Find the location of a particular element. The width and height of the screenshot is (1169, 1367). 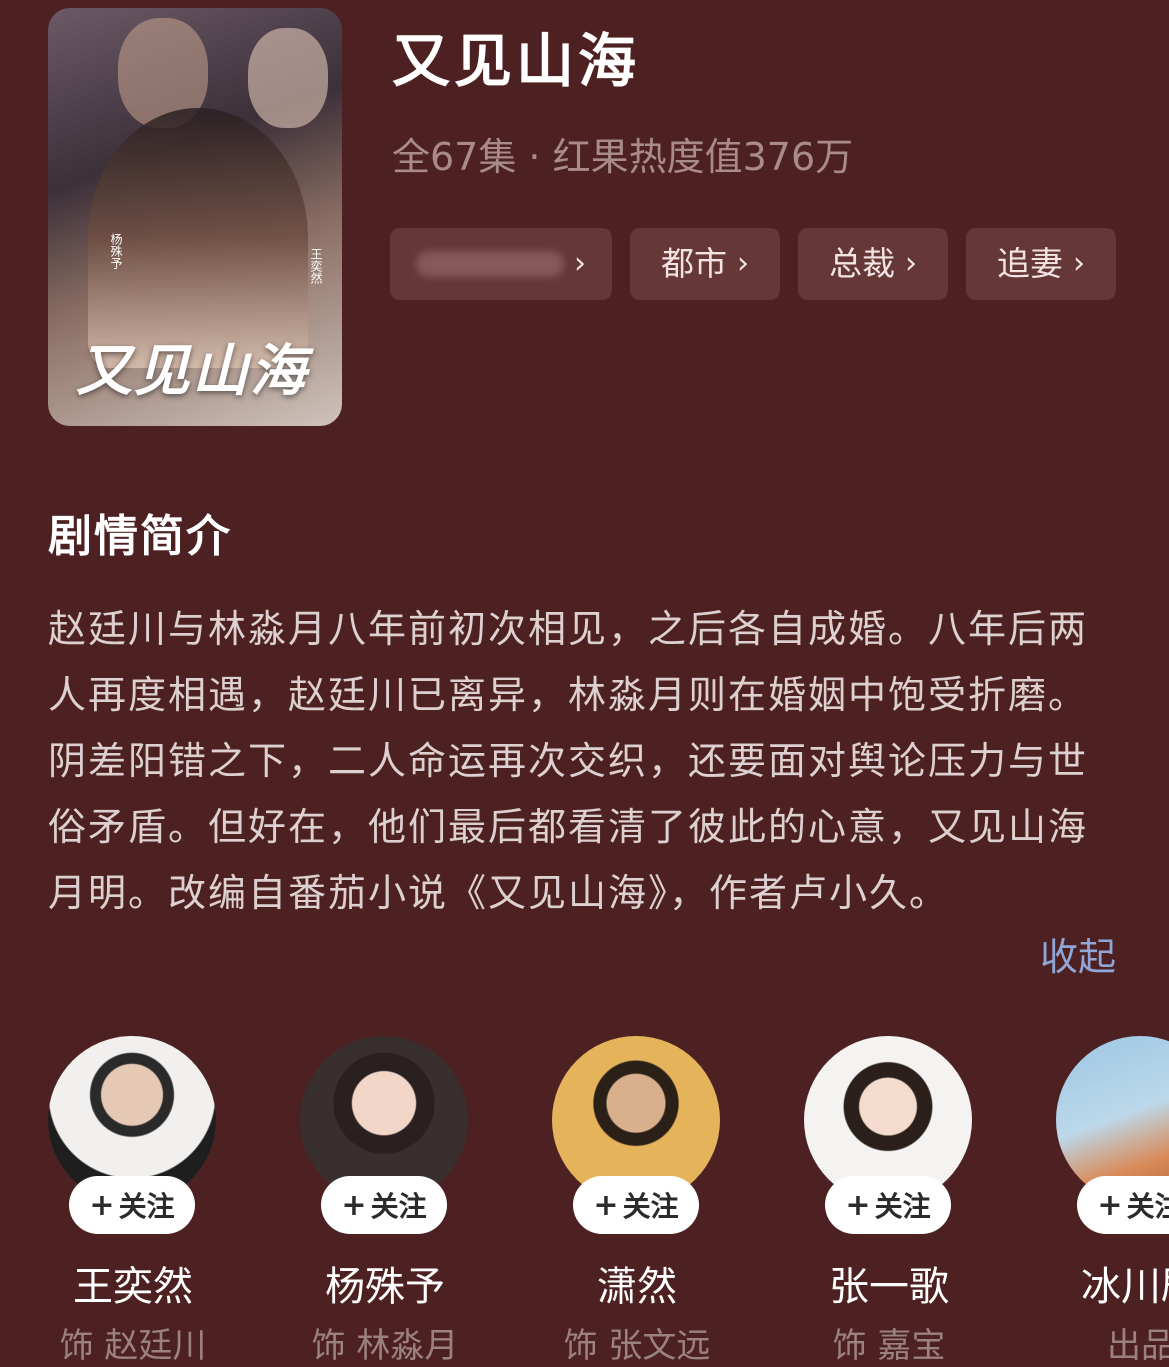

collapse-link: 收起 is located at coordinates (1078, 953).